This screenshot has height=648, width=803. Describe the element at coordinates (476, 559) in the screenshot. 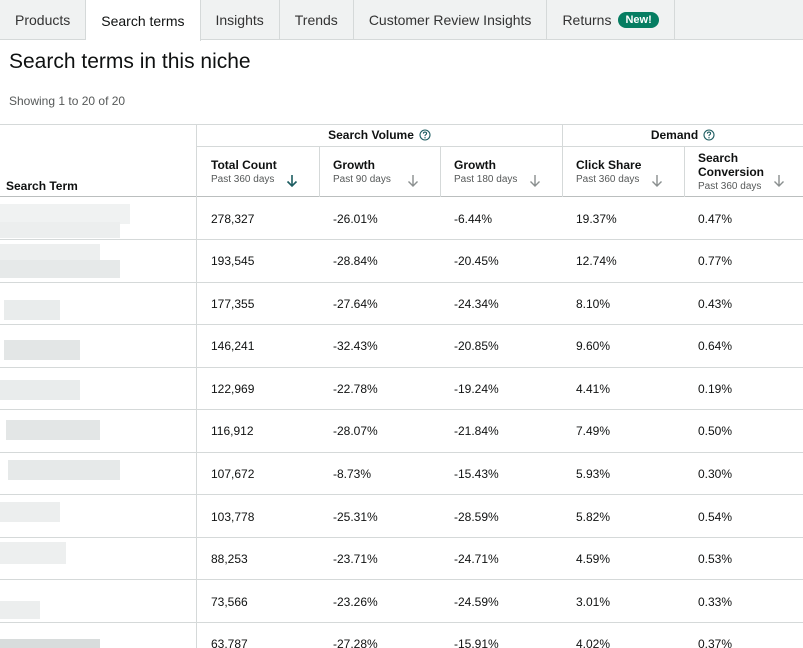

I see `growth-180-cell: -24.71%` at that location.